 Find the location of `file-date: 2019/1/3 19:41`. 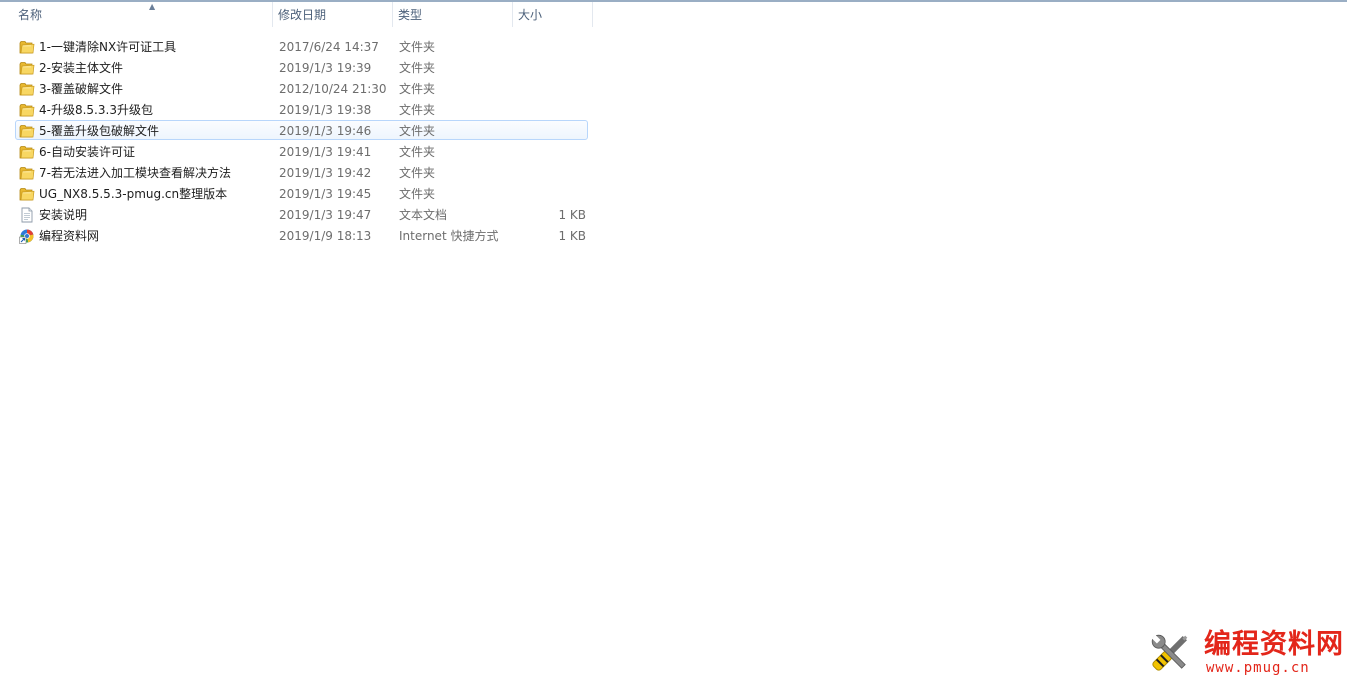

file-date: 2019/1/3 19:41 is located at coordinates (325, 152).